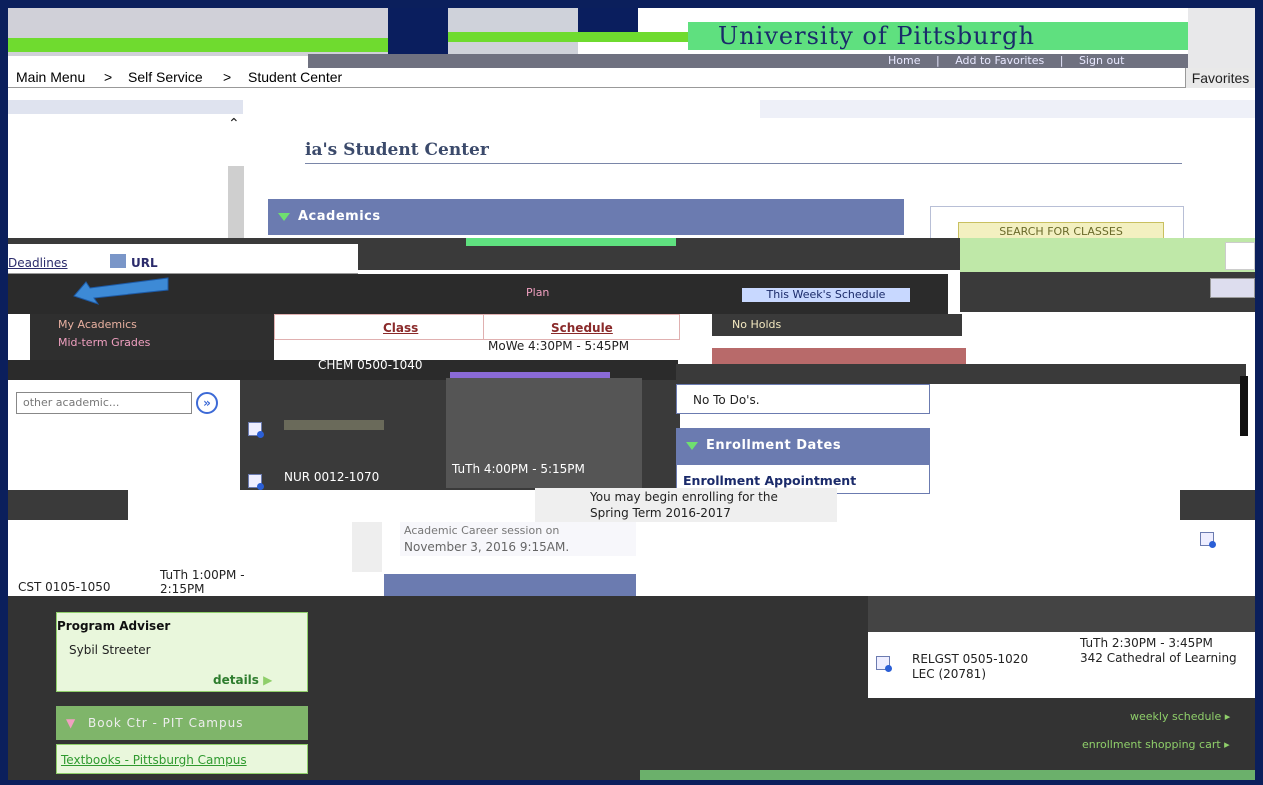 The height and width of the screenshot is (785, 1263). What do you see at coordinates (152, 337) in the screenshot?
I see `left-nav-menu: My Academics Mid-term Grades` at bounding box center [152, 337].